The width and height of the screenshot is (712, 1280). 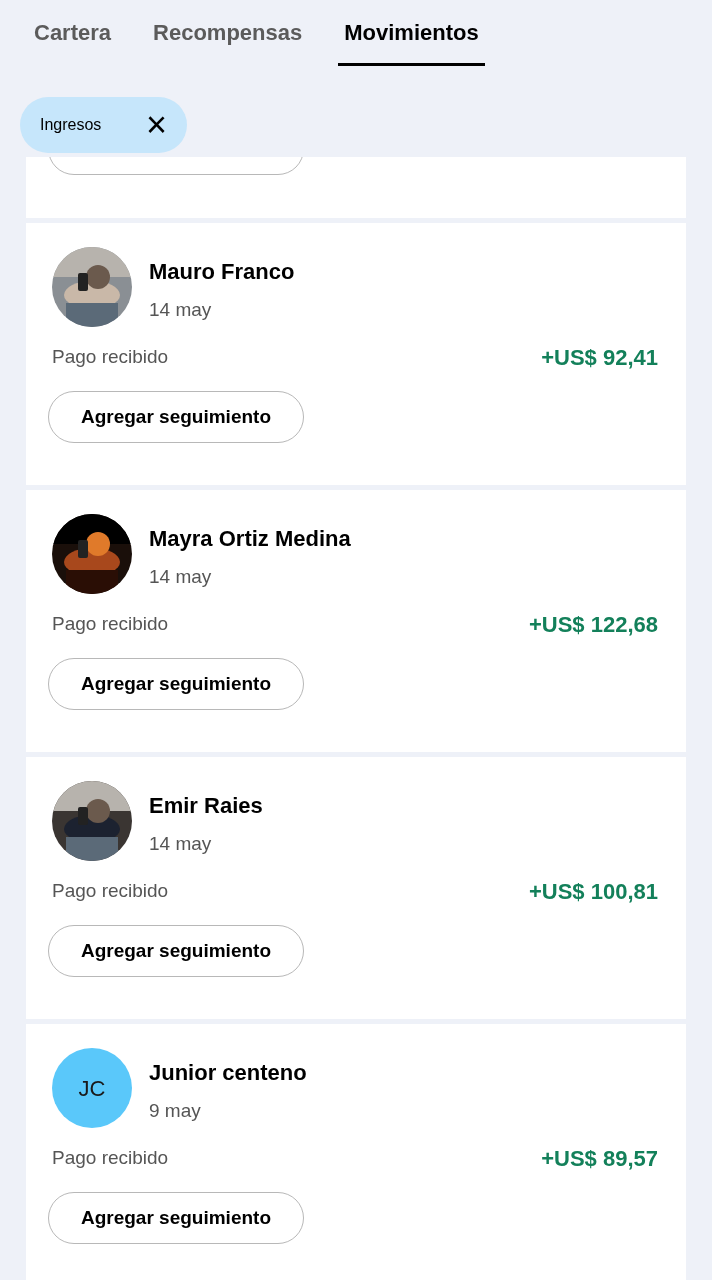 I want to click on amount: +US$ 92,41, so click(x=599, y=357).